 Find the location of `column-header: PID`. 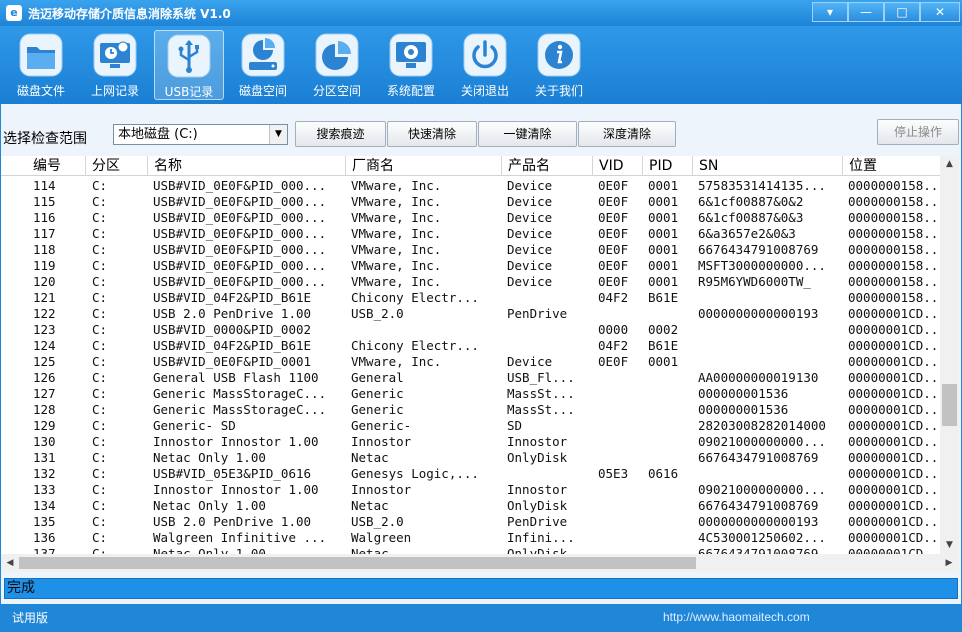

column-header: PID is located at coordinates (667, 166).